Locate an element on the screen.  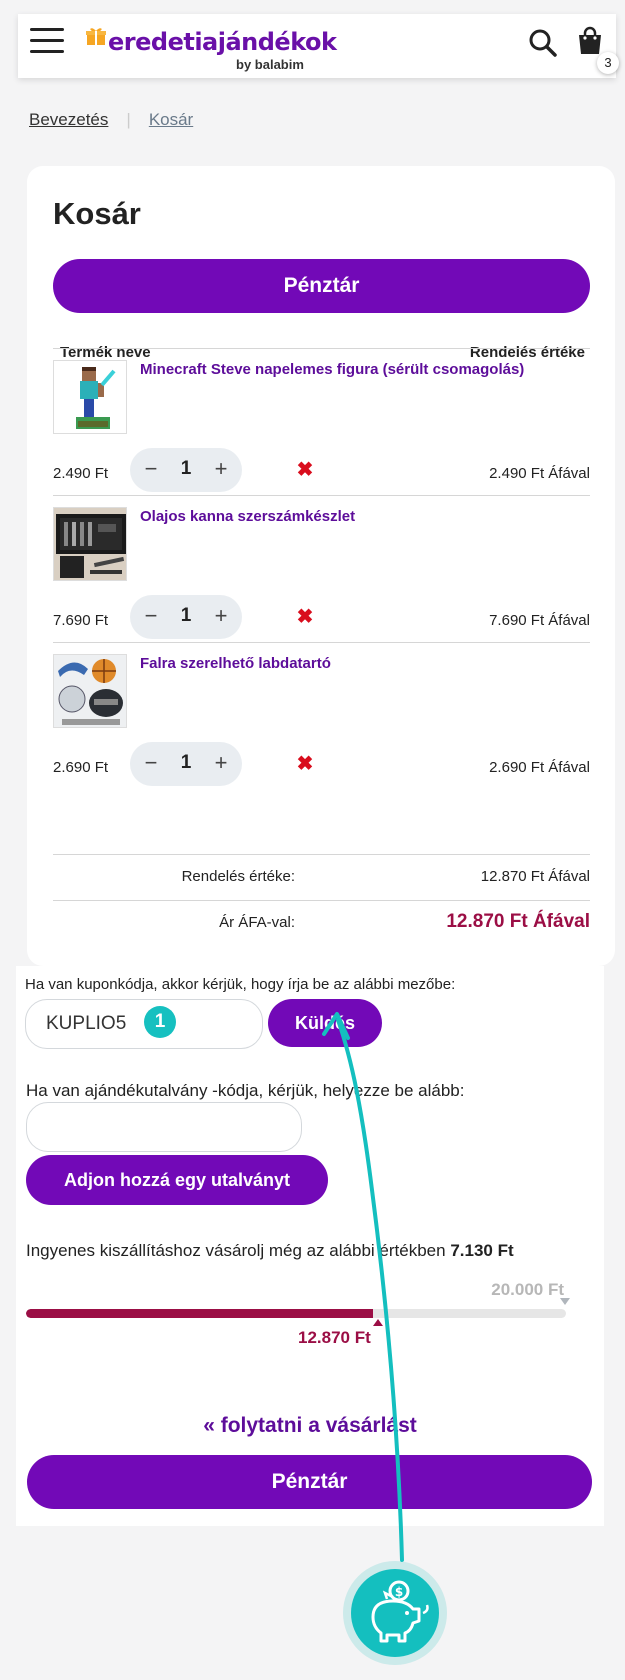
breadcrumb-current: Kosár is located at coordinates (171, 120).